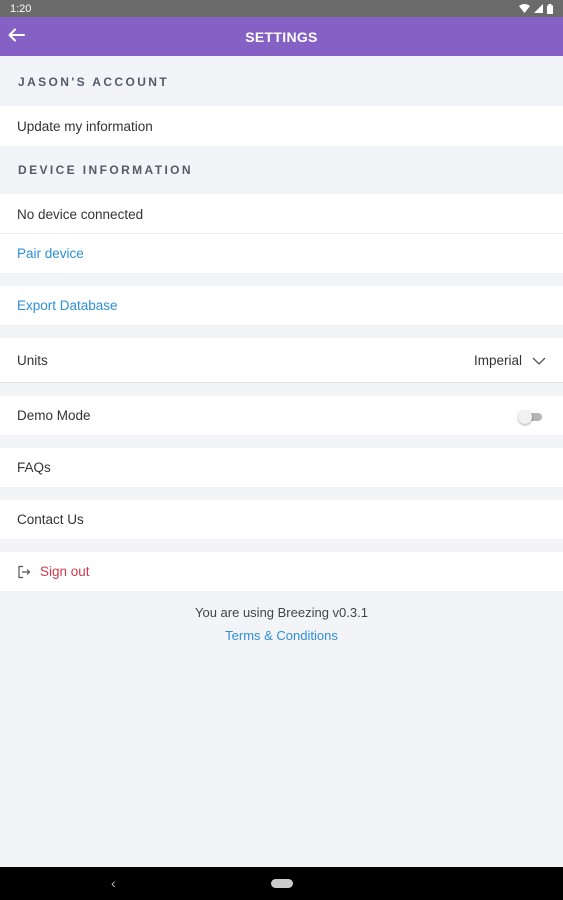  I want to click on units-select: Imperial, so click(510, 360).